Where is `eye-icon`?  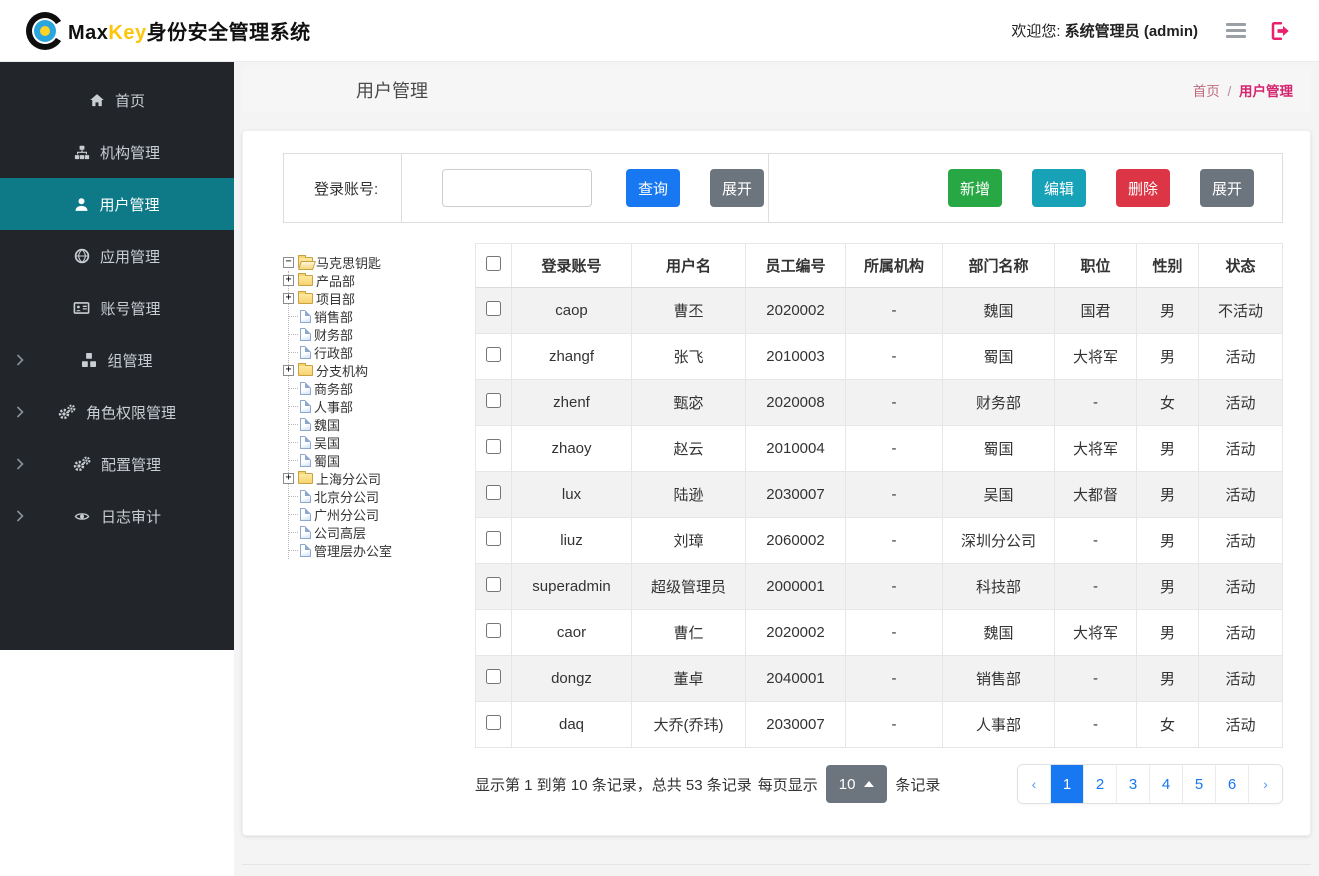
eye-icon is located at coordinates (82, 516).